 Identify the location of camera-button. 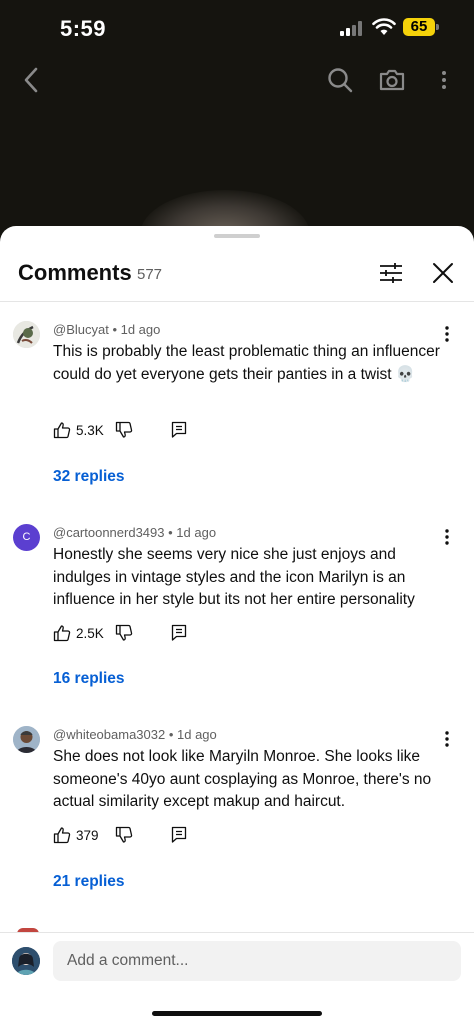
(392, 80).